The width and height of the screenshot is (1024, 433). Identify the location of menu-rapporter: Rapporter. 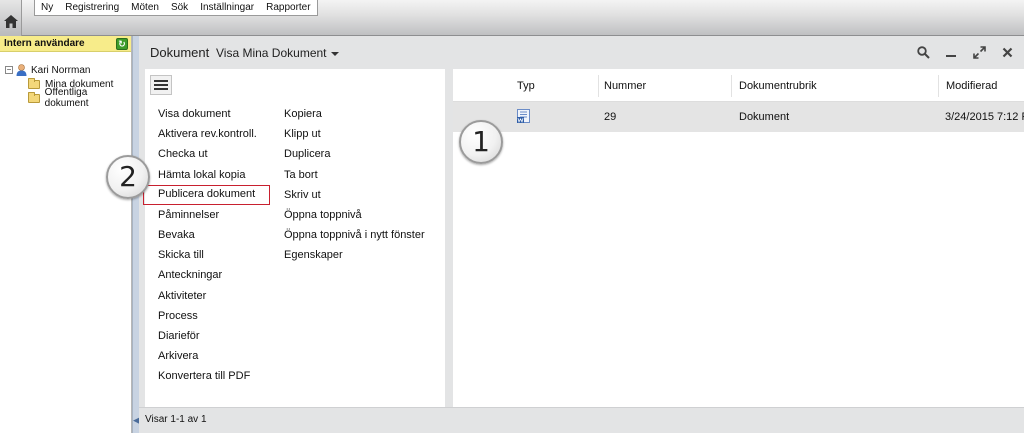
(288, 7).